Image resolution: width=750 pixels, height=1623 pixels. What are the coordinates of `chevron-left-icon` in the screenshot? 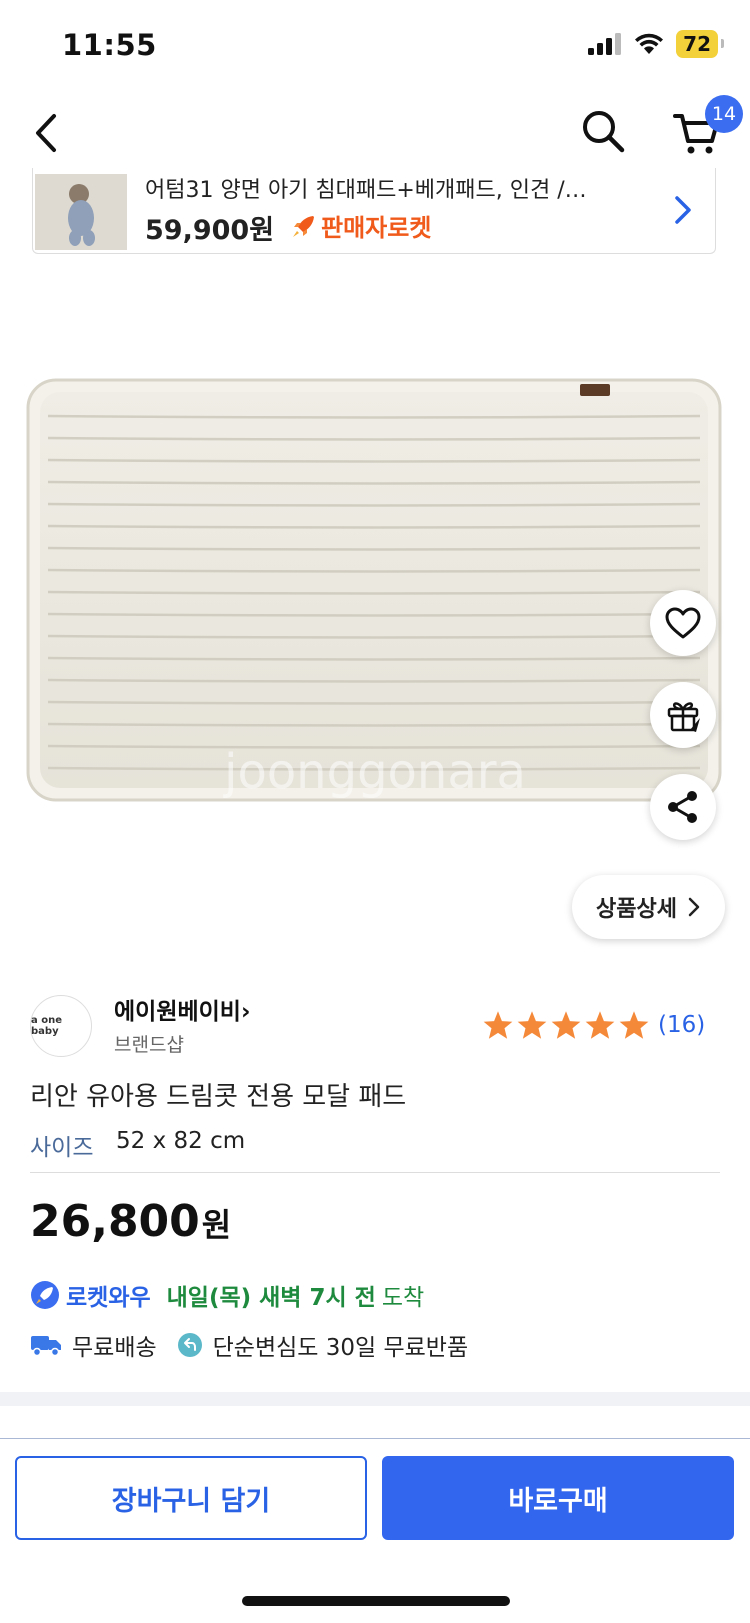 It's located at (46, 133).